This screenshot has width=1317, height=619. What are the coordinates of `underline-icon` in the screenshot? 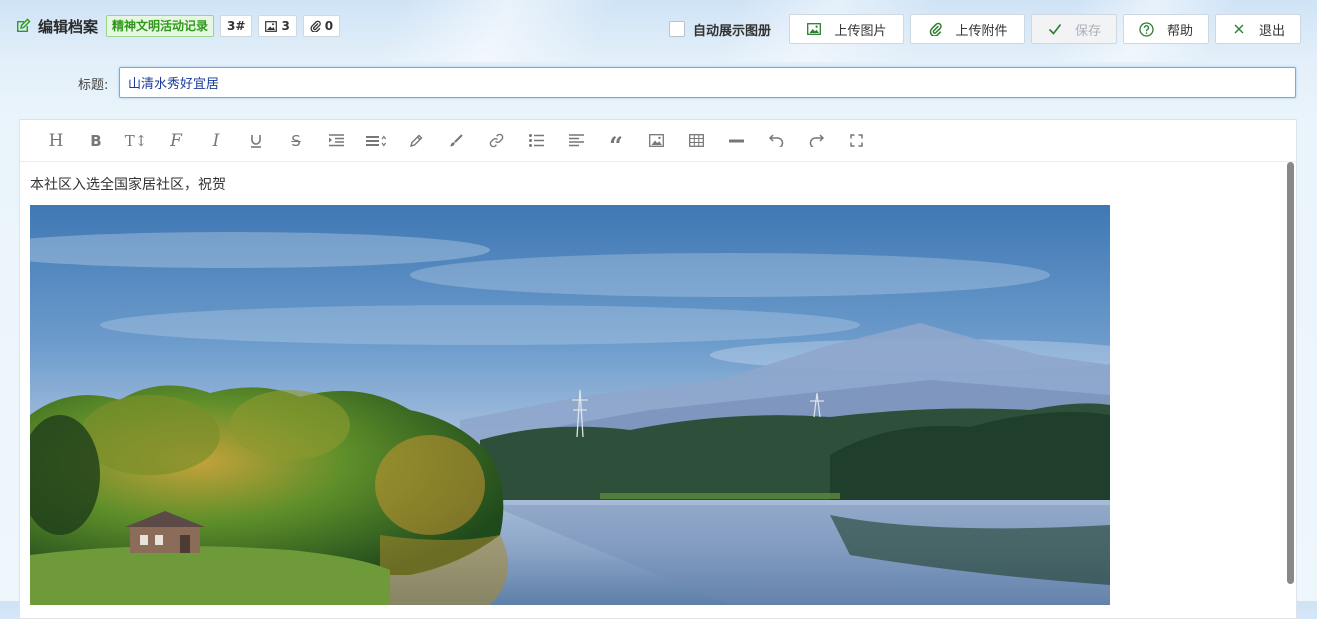 It's located at (256, 141).